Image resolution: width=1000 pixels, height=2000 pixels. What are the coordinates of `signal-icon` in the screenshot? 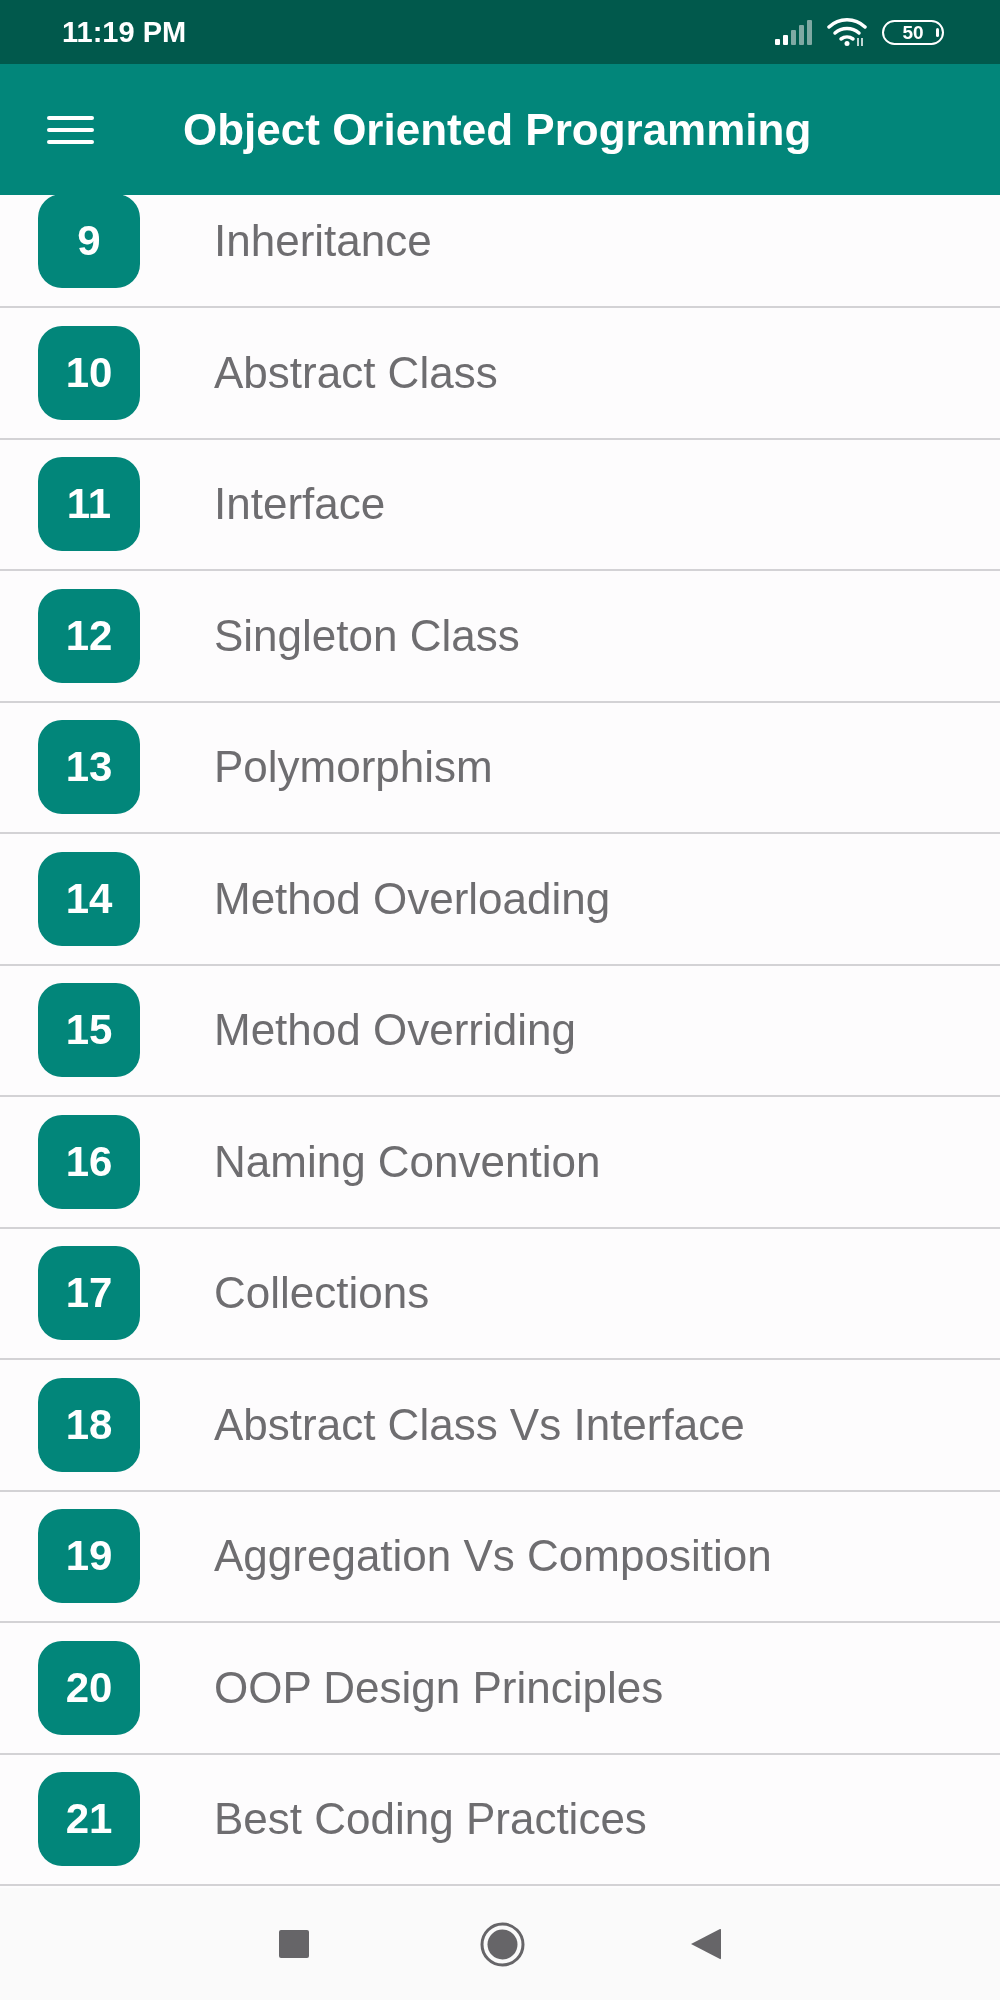 It's located at (794, 32).